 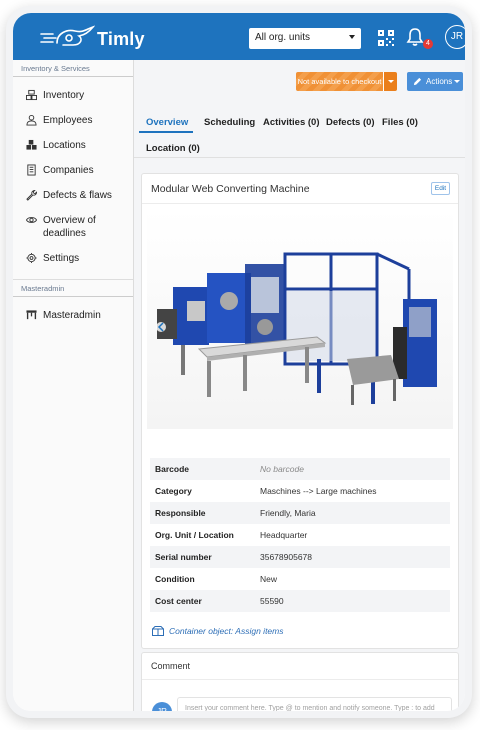 I want to click on property-key: Serial number, so click(x=183, y=557).